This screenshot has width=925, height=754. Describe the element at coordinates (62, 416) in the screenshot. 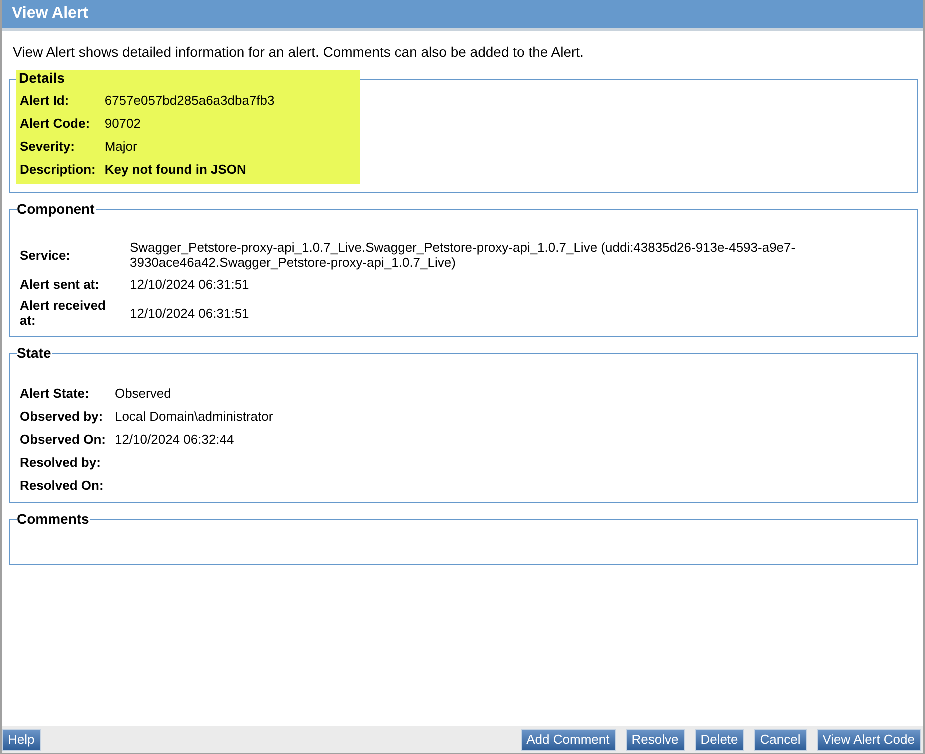

I see `field-label: Observed by:` at that location.